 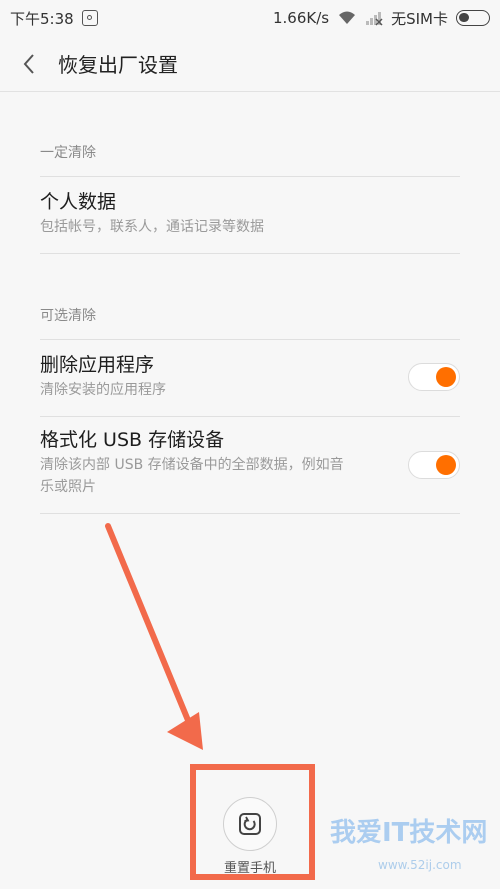 What do you see at coordinates (154, 636) in the screenshot?
I see `annotation-arrow` at bounding box center [154, 636].